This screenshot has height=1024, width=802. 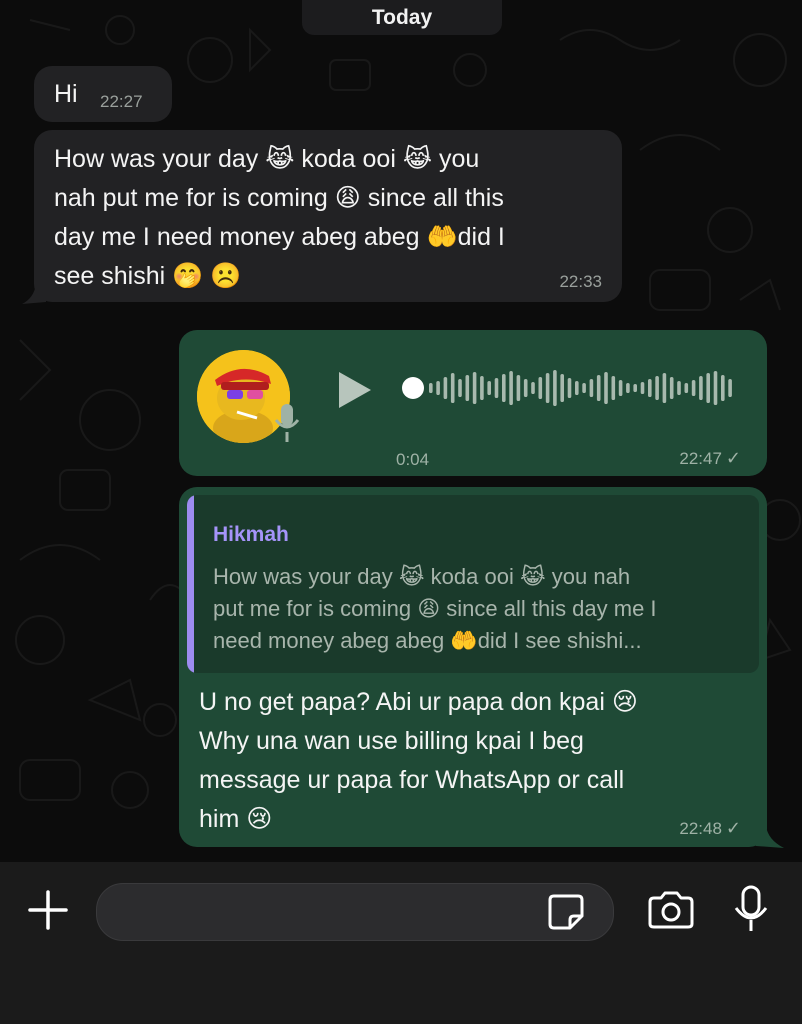 I want to click on message-line: U no get papa? Abi ur papa don kpai 😢, so click(x=418, y=702).